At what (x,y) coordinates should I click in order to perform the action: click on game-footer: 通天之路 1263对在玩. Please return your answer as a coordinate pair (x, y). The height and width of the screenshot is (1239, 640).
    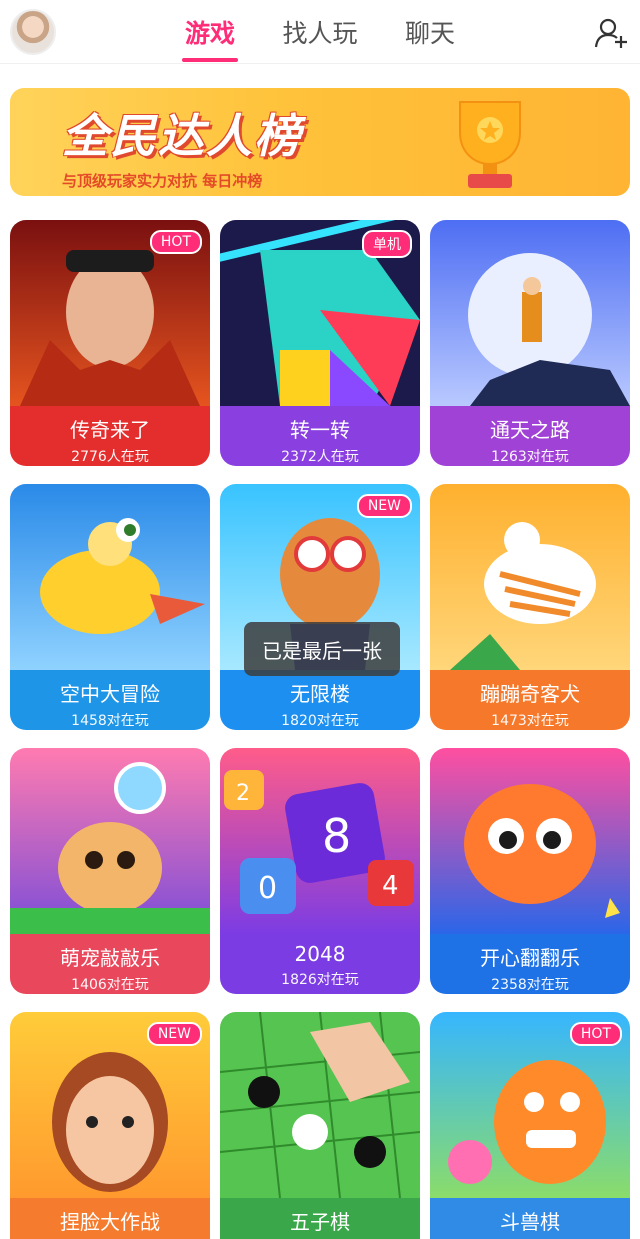
    Looking at the image, I should click on (530, 436).